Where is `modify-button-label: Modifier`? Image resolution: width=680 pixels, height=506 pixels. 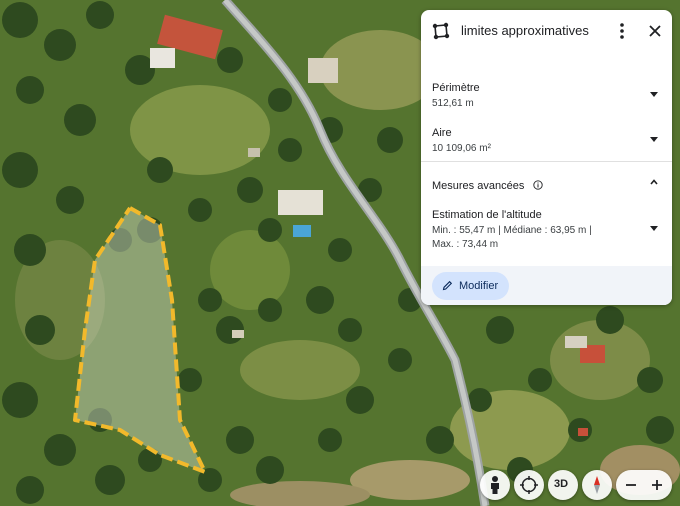 modify-button-label: Modifier is located at coordinates (479, 286).